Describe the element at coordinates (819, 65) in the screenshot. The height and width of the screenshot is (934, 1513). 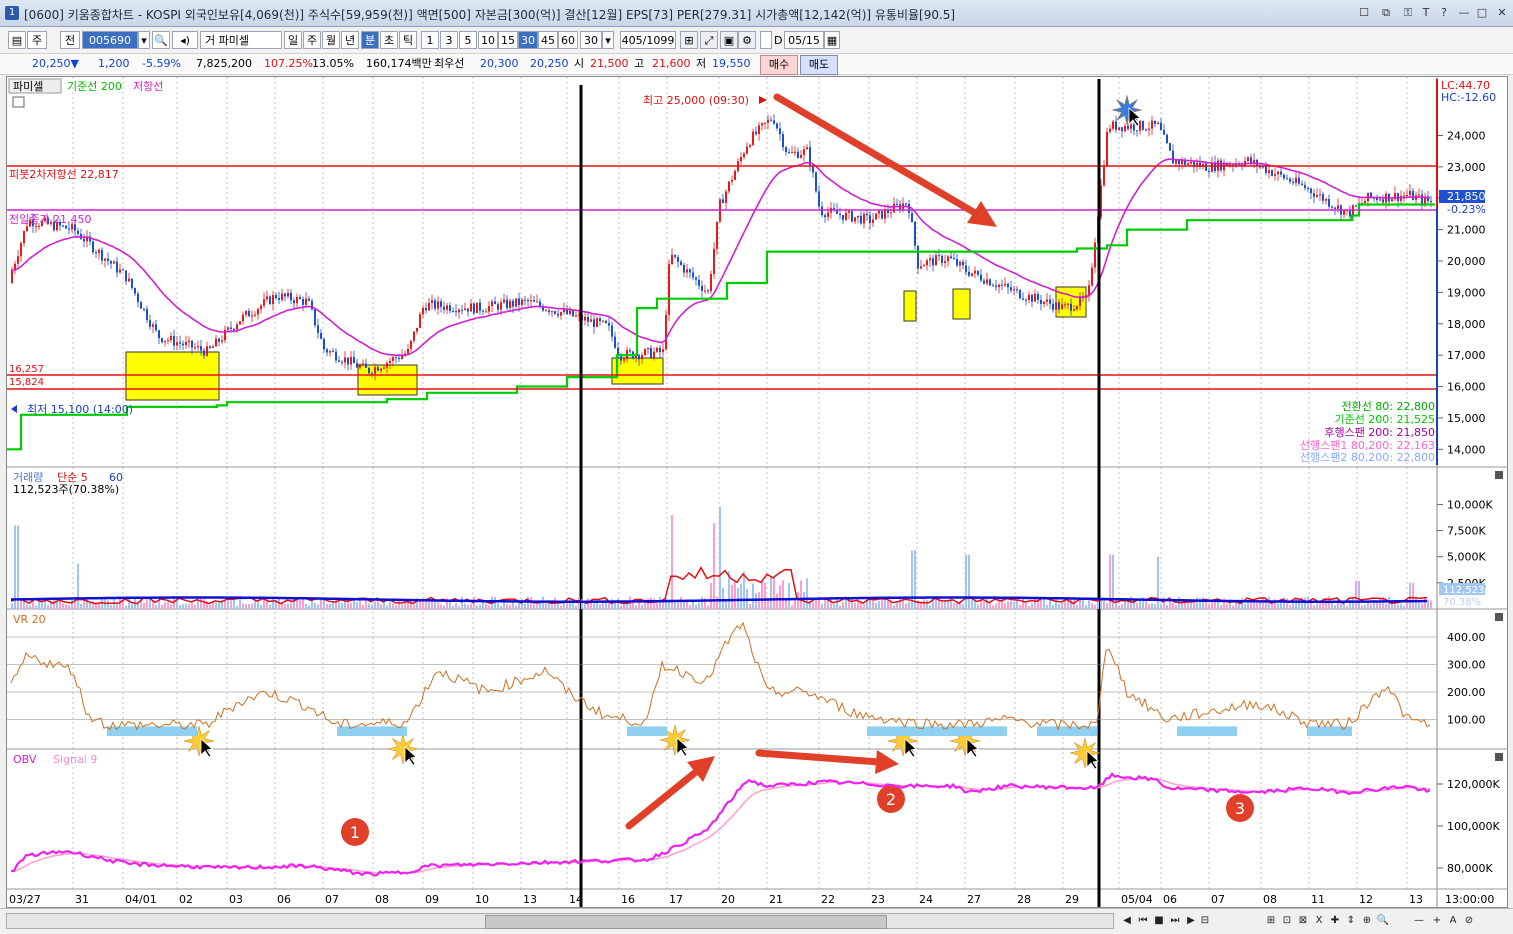
I see `sell-button: 매도` at that location.